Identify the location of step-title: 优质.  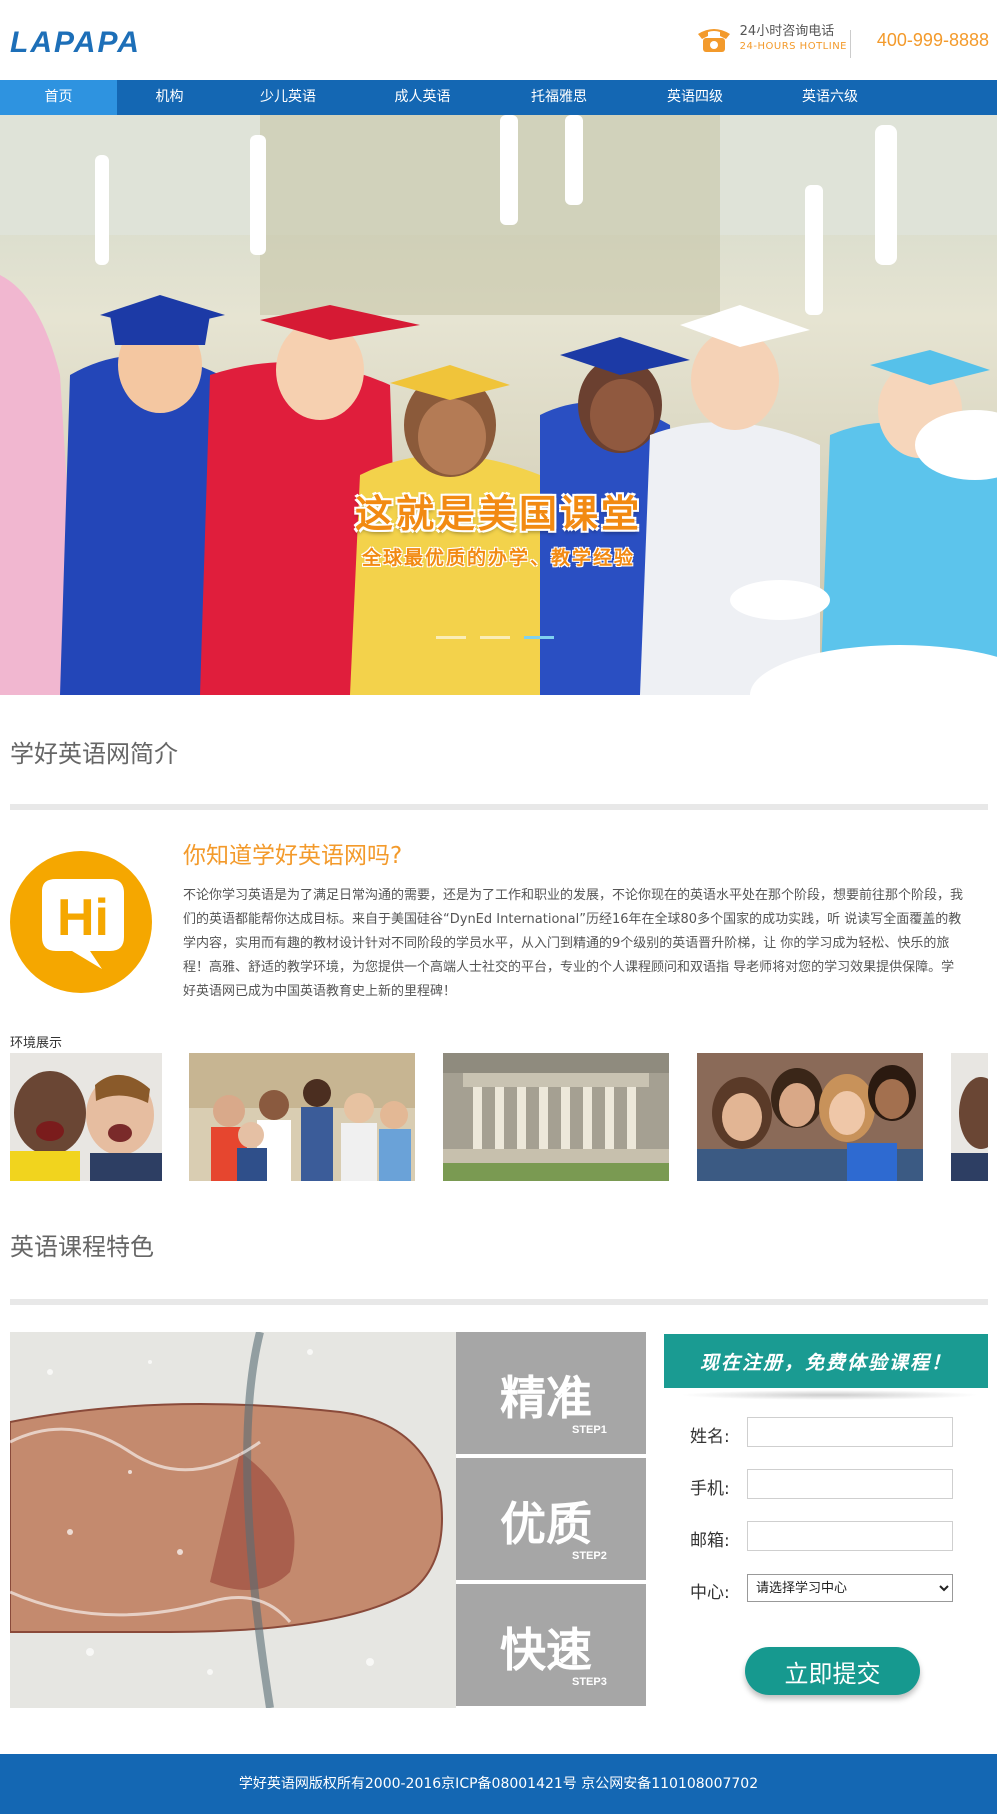
(546, 1524).